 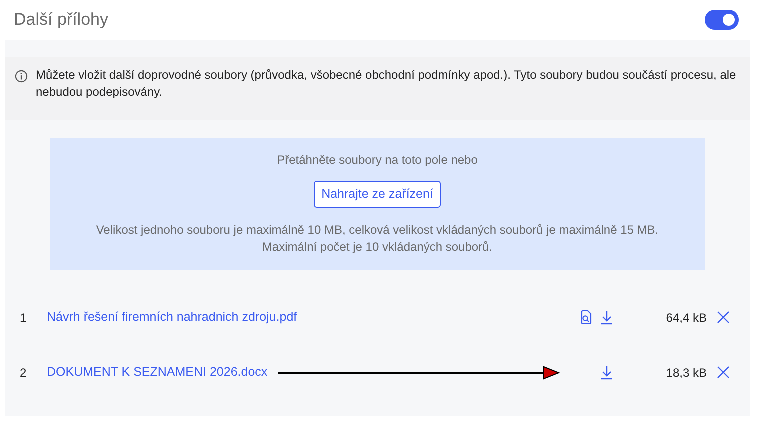 I want to click on limit-text: Maximální počet je 10 vkládaných souborů., so click(x=377, y=247).